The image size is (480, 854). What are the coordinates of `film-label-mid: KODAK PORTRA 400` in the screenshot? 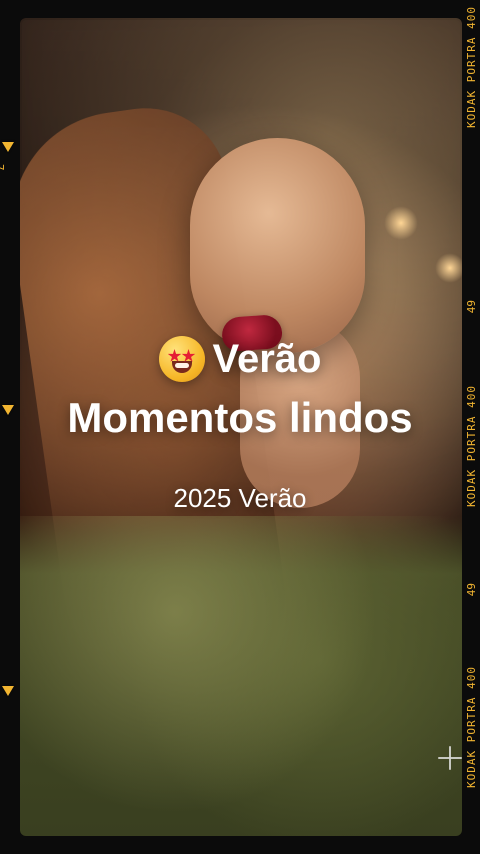 It's located at (471, 446).